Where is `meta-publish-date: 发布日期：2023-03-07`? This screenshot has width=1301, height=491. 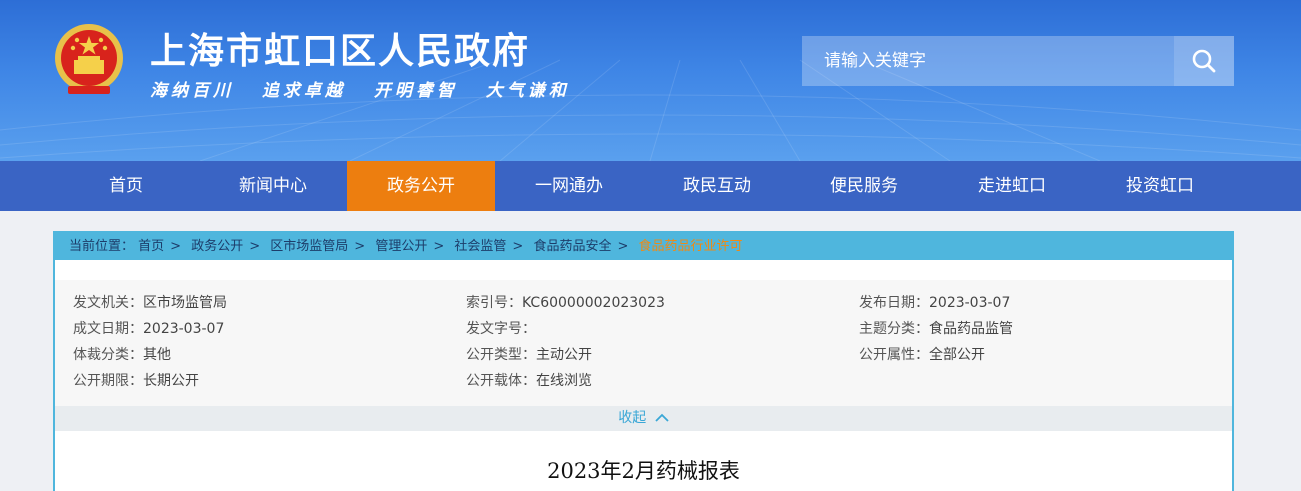
meta-publish-date: 发布日期：2023-03-07 is located at coordinates (934, 302).